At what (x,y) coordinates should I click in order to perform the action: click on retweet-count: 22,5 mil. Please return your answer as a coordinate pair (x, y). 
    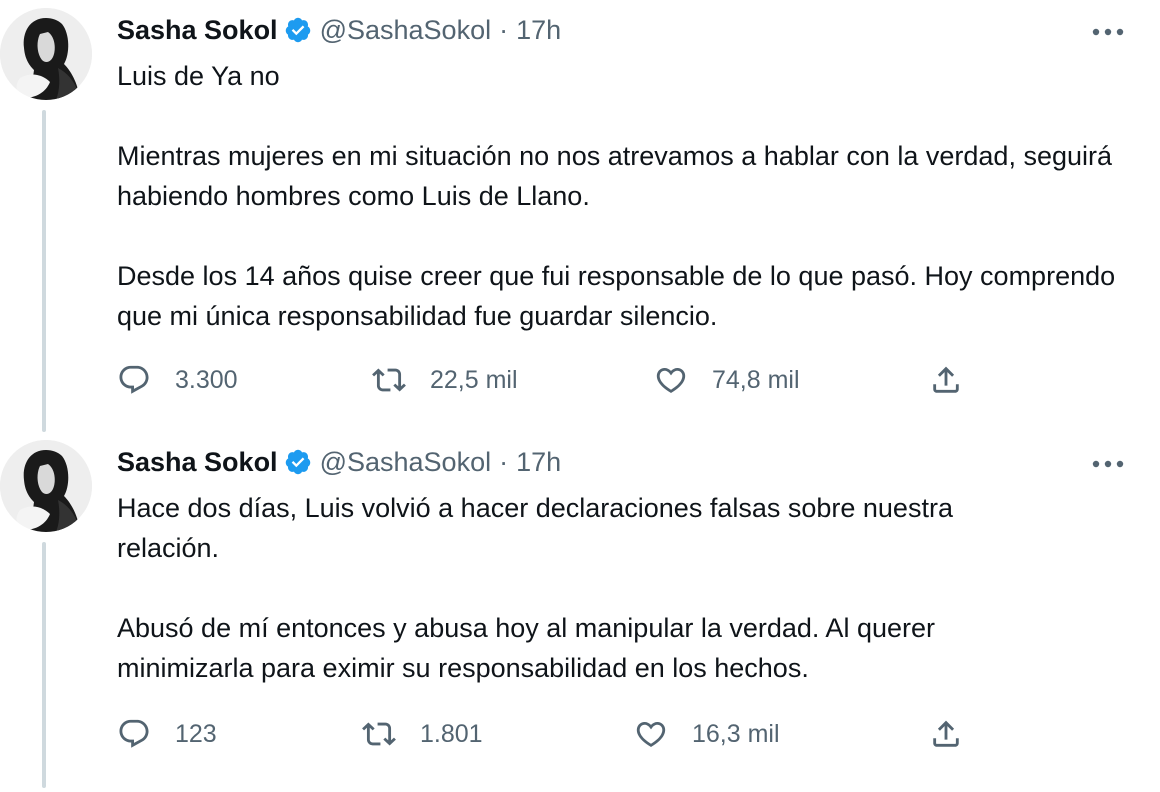
    Looking at the image, I should click on (474, 380).